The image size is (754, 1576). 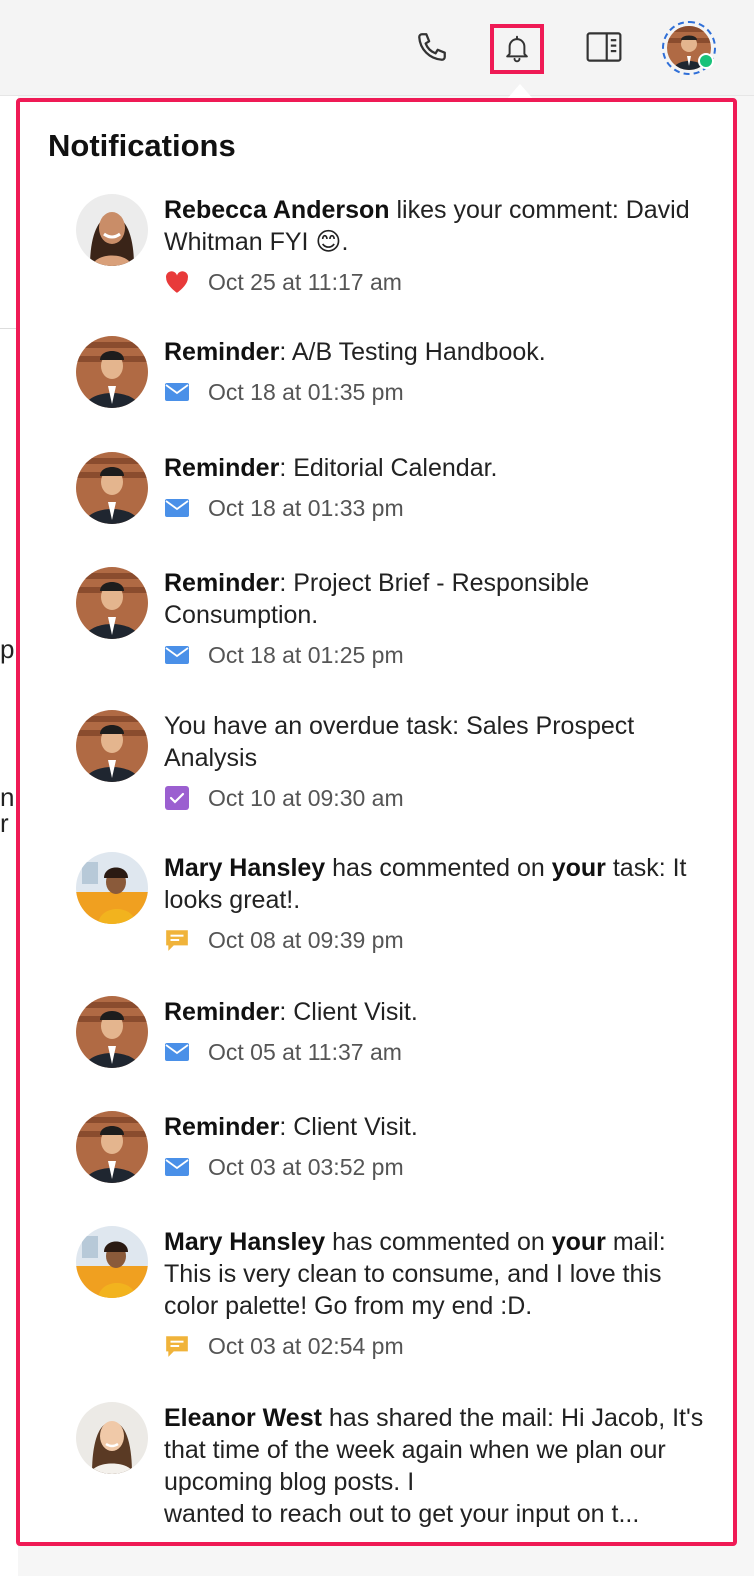 I want to click on notification-time: Oct 08 at 09:39 pm, so click(x=306, y=940).